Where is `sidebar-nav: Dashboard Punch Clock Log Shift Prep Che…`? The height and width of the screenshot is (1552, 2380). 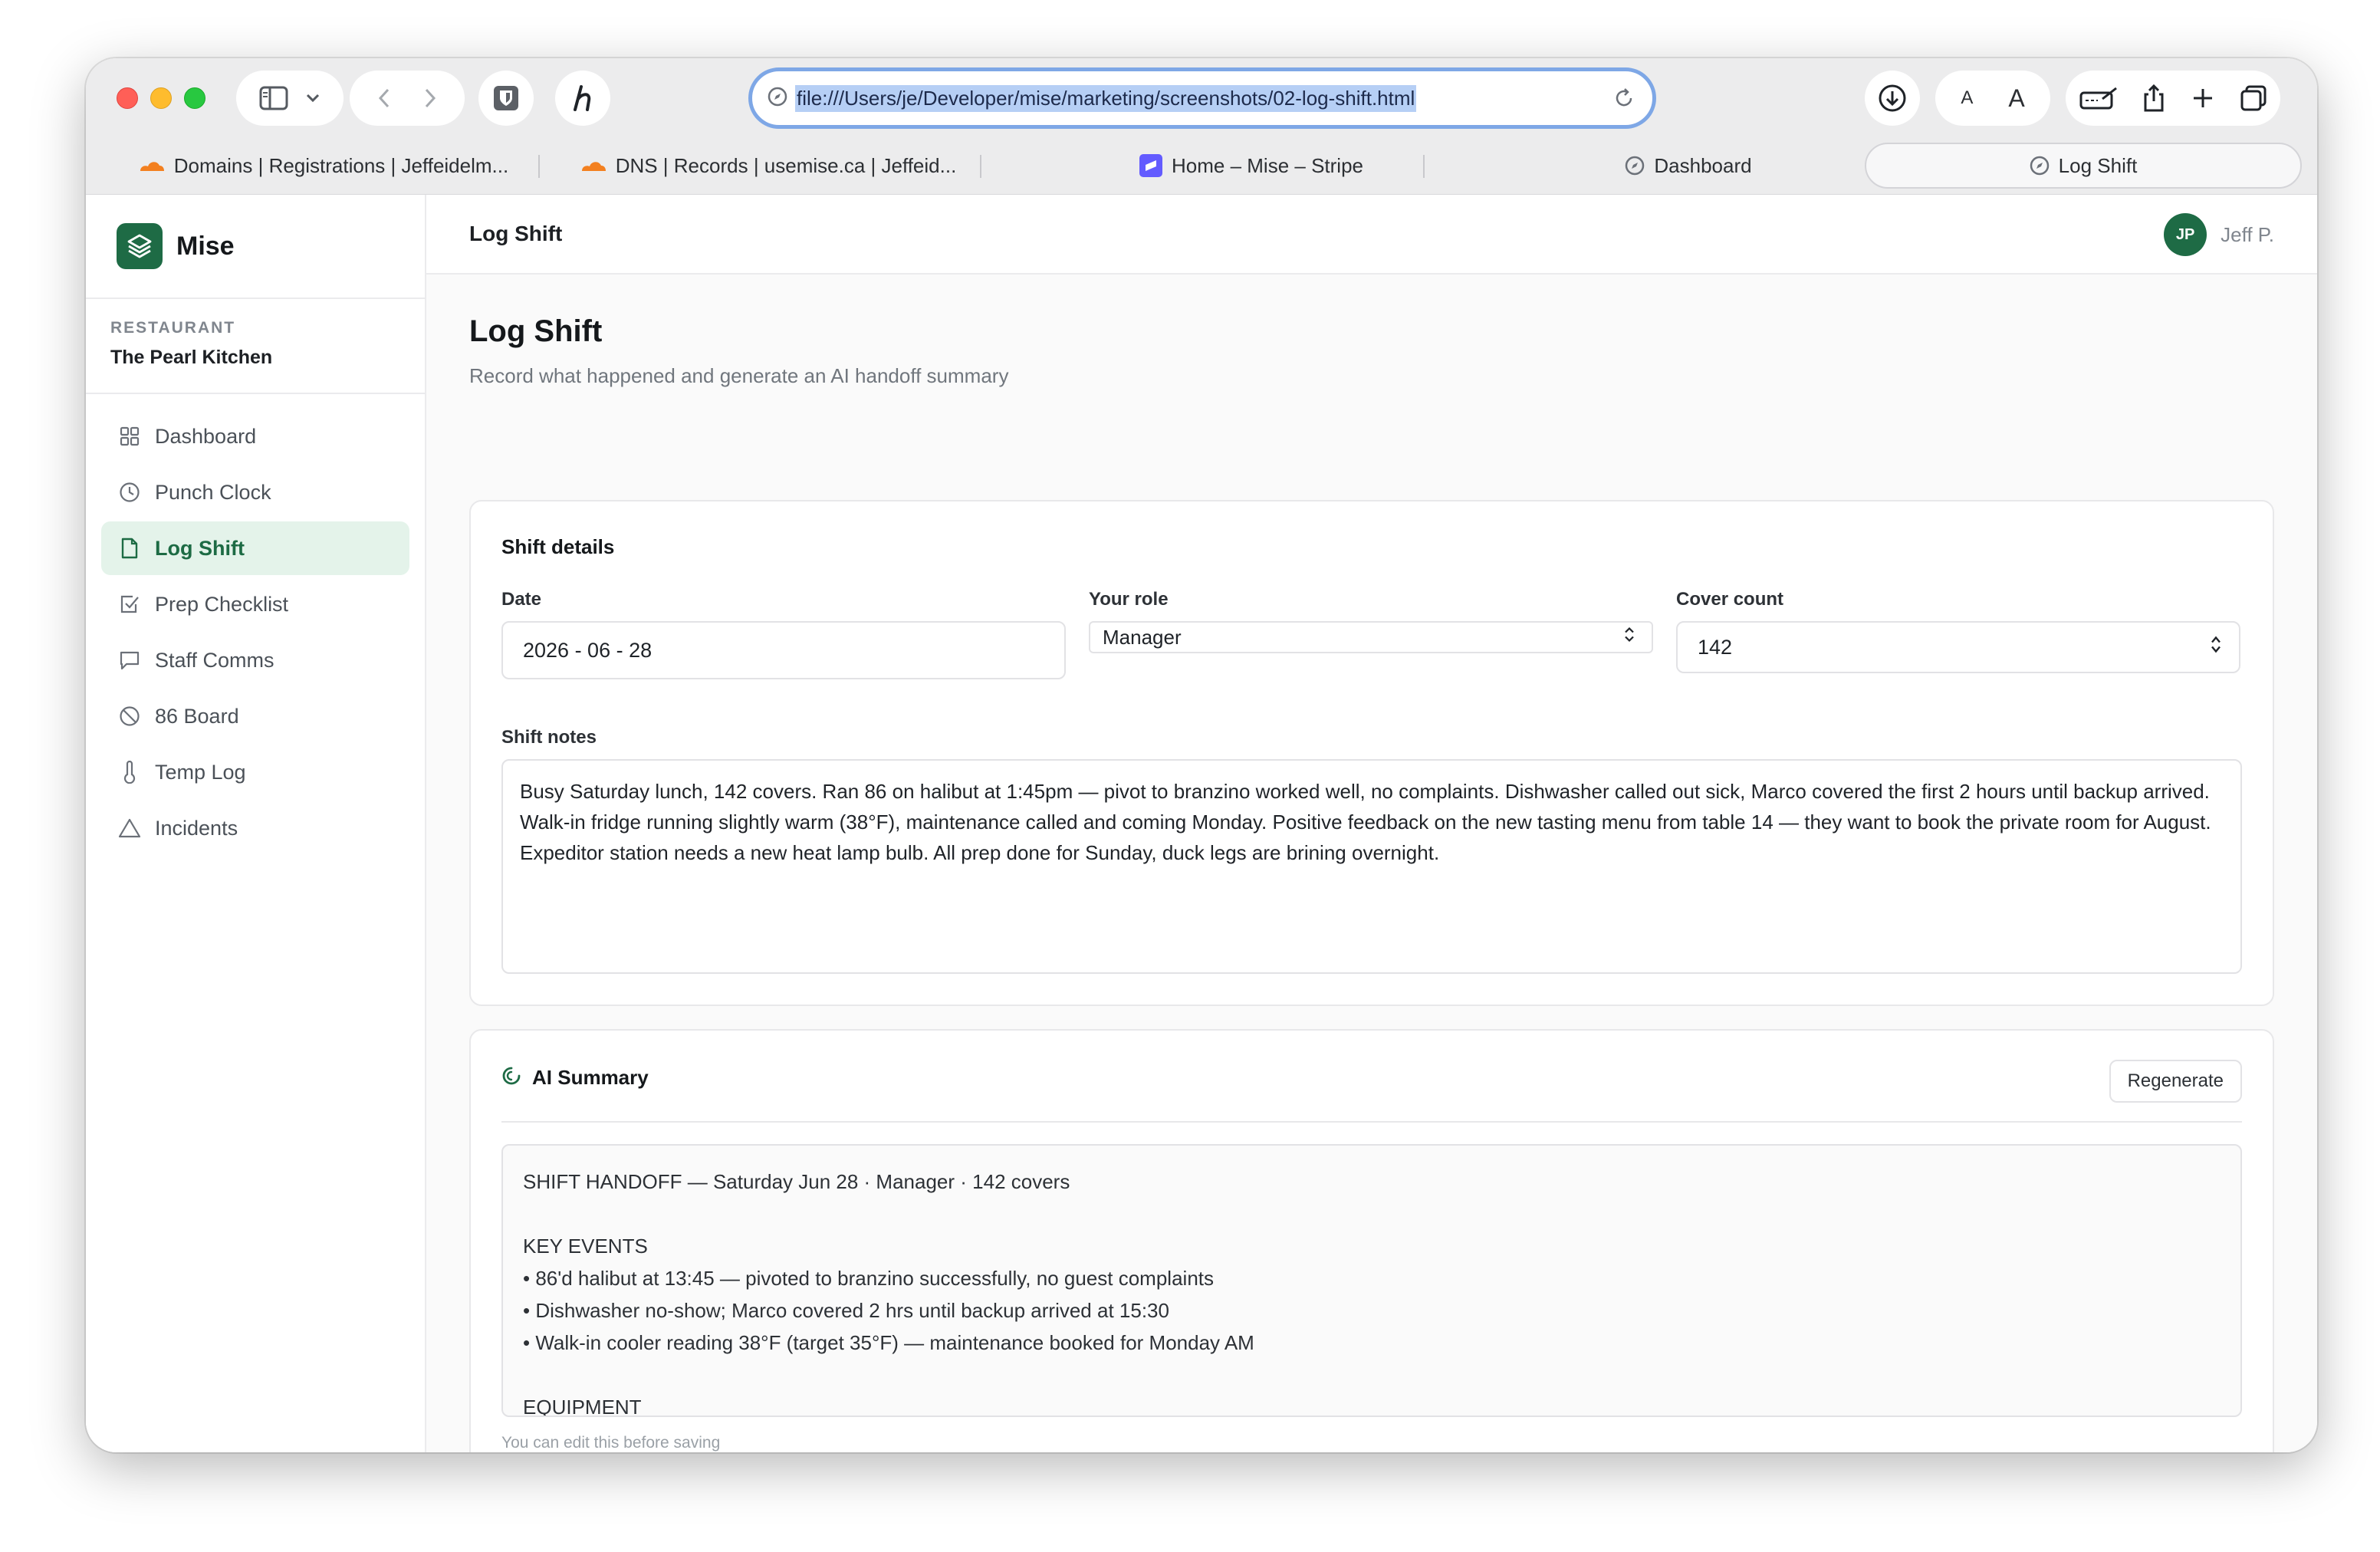
sidebar-nav: Dashboard Punch Clock Log Shift Prep Che… is located at coordinates (256, 633).